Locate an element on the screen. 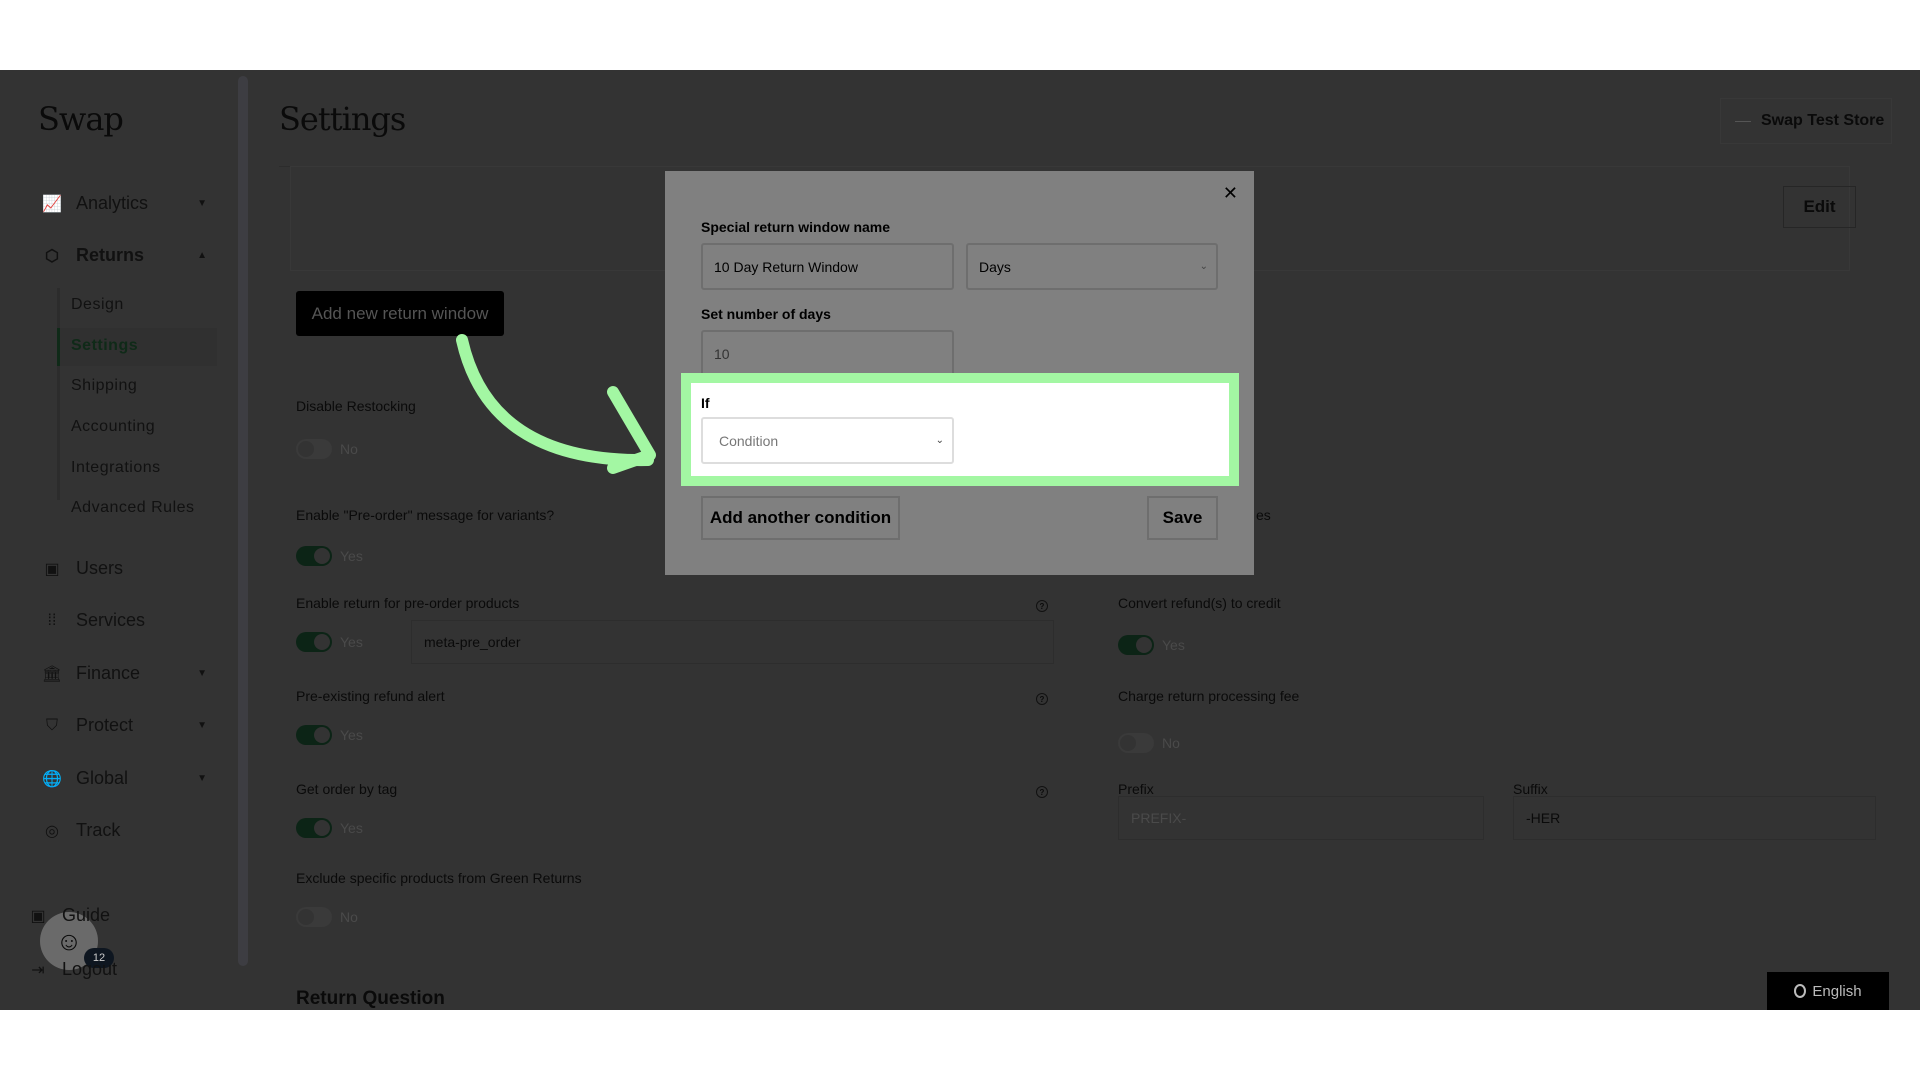  track-icon: ◎ is located at coordinates (52, 831).